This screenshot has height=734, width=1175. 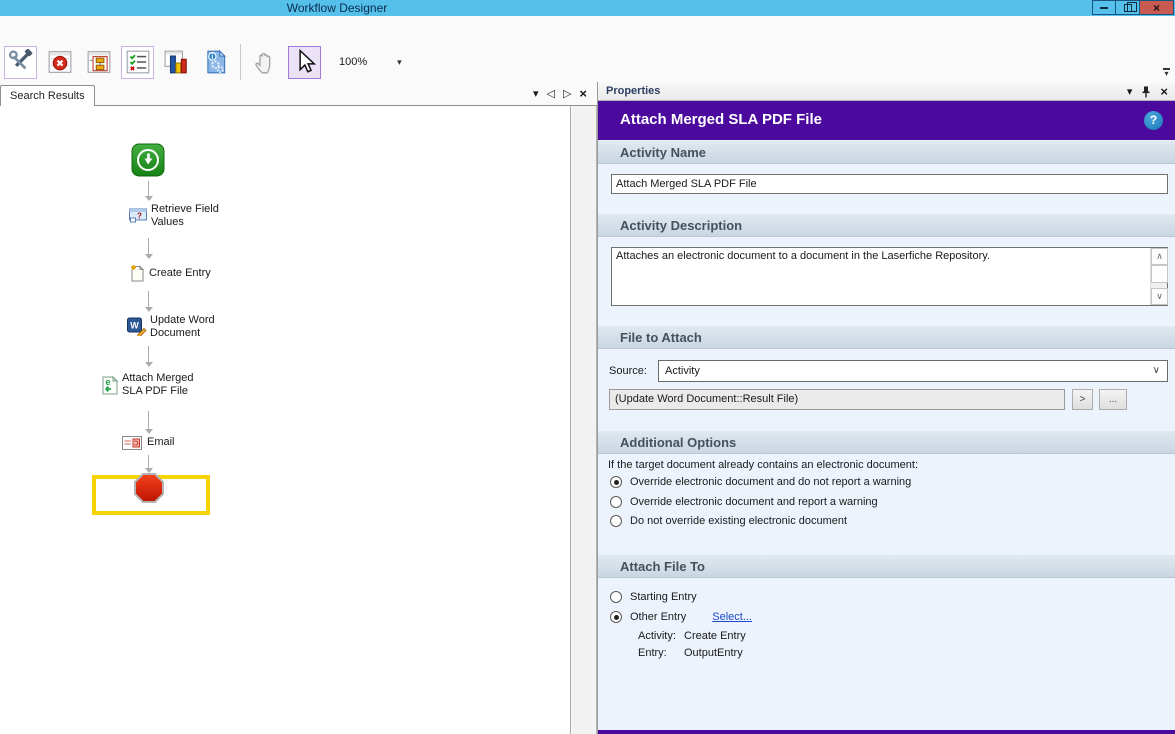 What do you see at coordinates (1159, 296) in the screenshot?
I see `scroll-down-icon: ∨` at bounding box center [1159, 296].